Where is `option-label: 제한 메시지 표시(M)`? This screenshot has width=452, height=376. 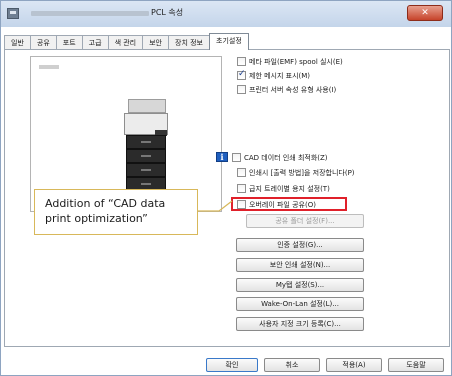
option-label: 제한 메시지 표시(M) is located at coordinates (280, 75).